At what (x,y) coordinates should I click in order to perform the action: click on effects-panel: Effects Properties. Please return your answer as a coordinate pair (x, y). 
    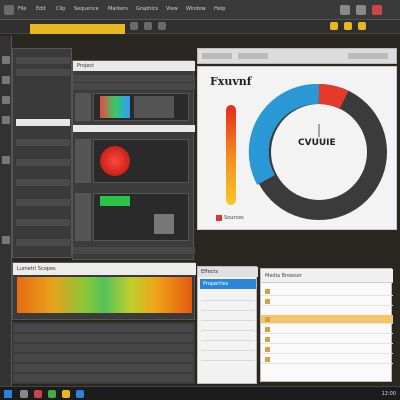
    Looking at the image, I should click on (227, 325).